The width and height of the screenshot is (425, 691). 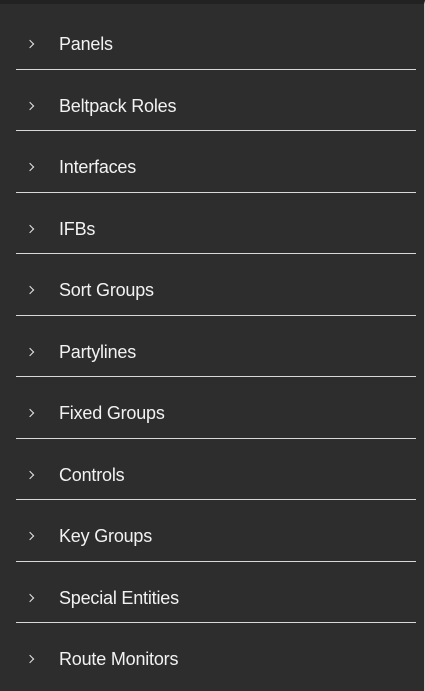 I want to click on group-item-label: Special Entities, so click(x=119, y=597).